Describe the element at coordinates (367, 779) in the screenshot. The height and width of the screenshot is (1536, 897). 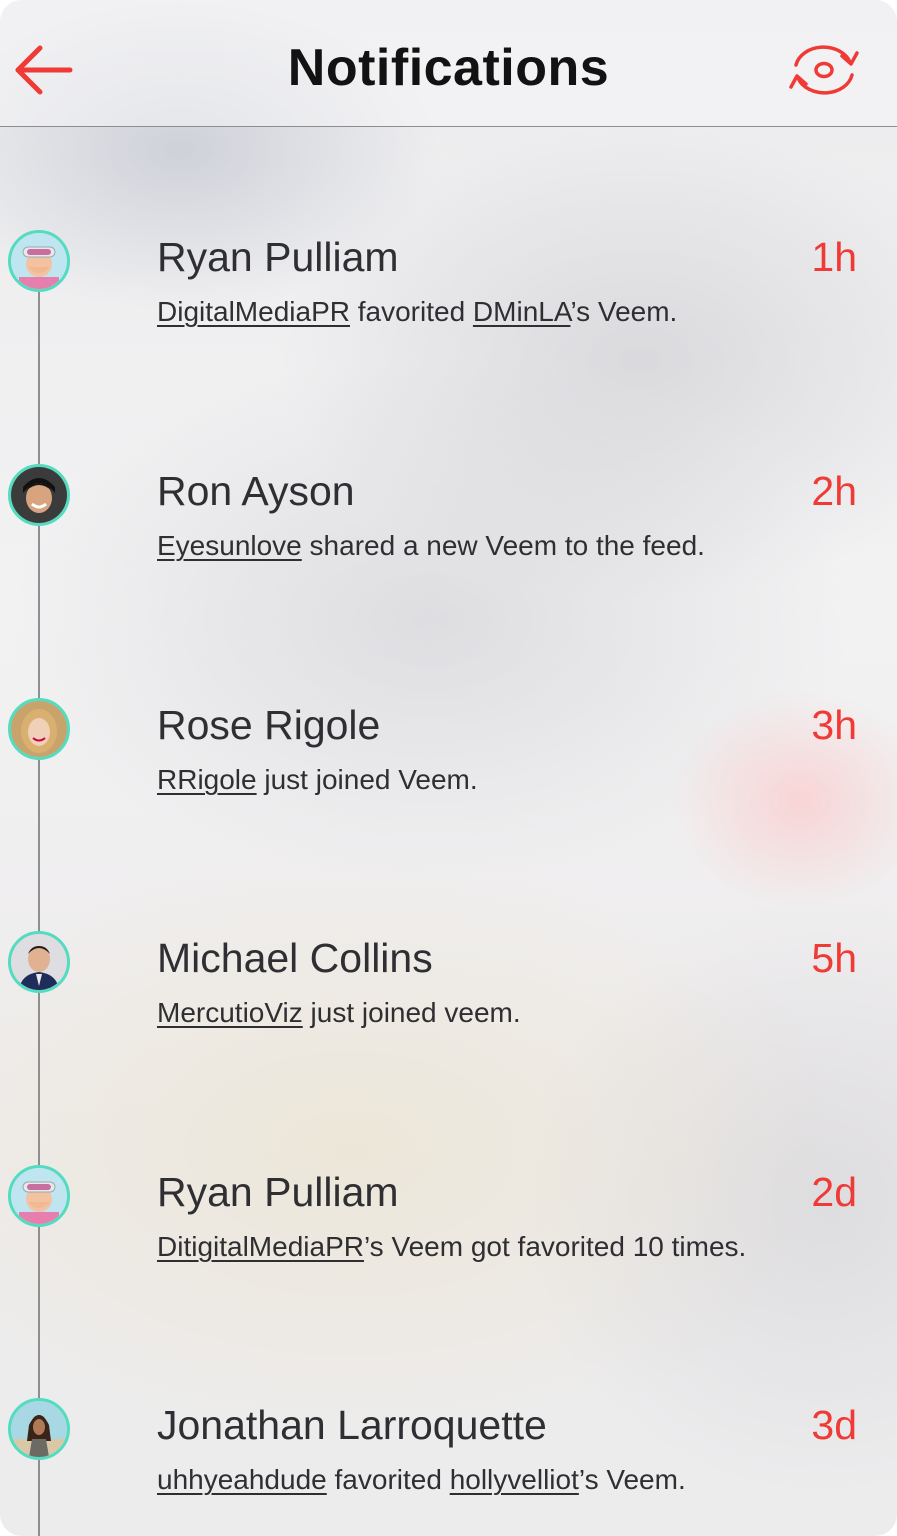
I see `message-text: just joined Veem.` at that location.